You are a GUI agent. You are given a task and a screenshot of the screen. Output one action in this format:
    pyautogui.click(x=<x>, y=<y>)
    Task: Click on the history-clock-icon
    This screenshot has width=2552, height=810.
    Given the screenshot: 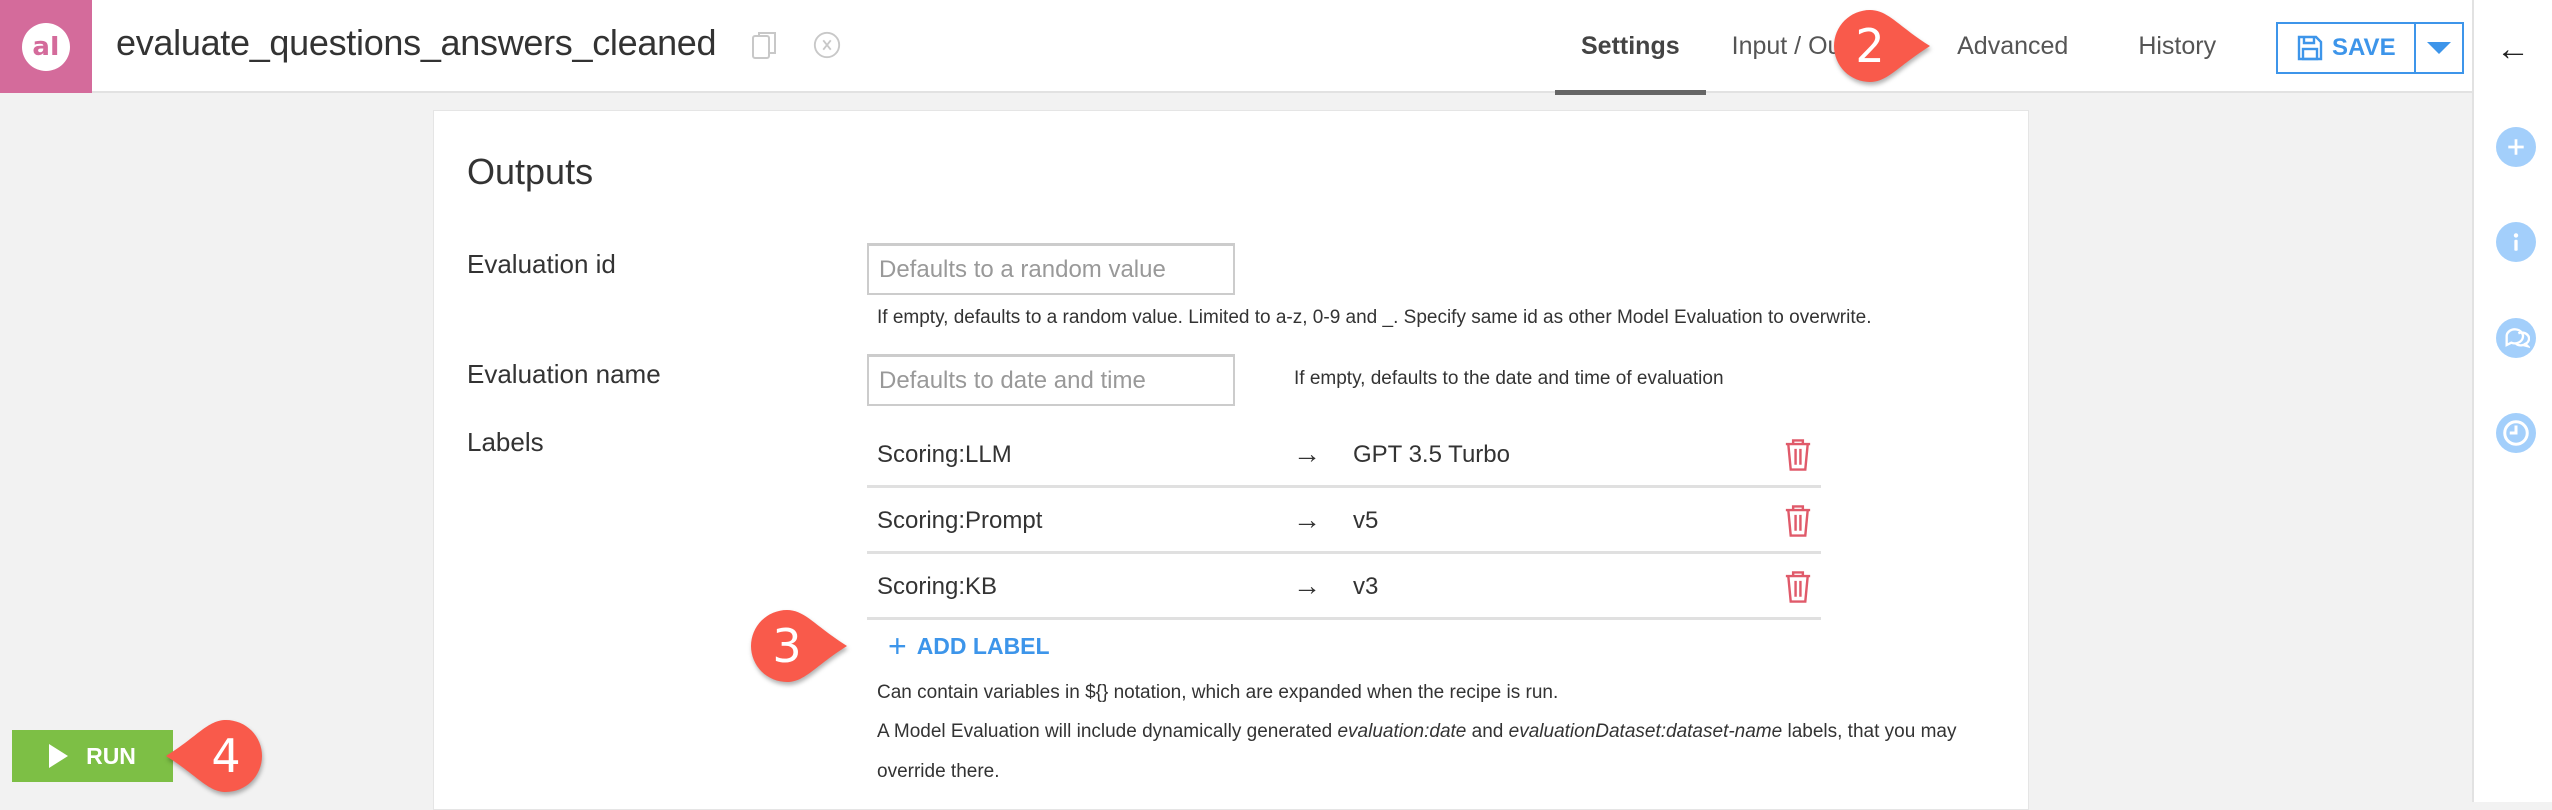 What is the action you would take?
    pyautogui.click(x=2516, y=433)
    